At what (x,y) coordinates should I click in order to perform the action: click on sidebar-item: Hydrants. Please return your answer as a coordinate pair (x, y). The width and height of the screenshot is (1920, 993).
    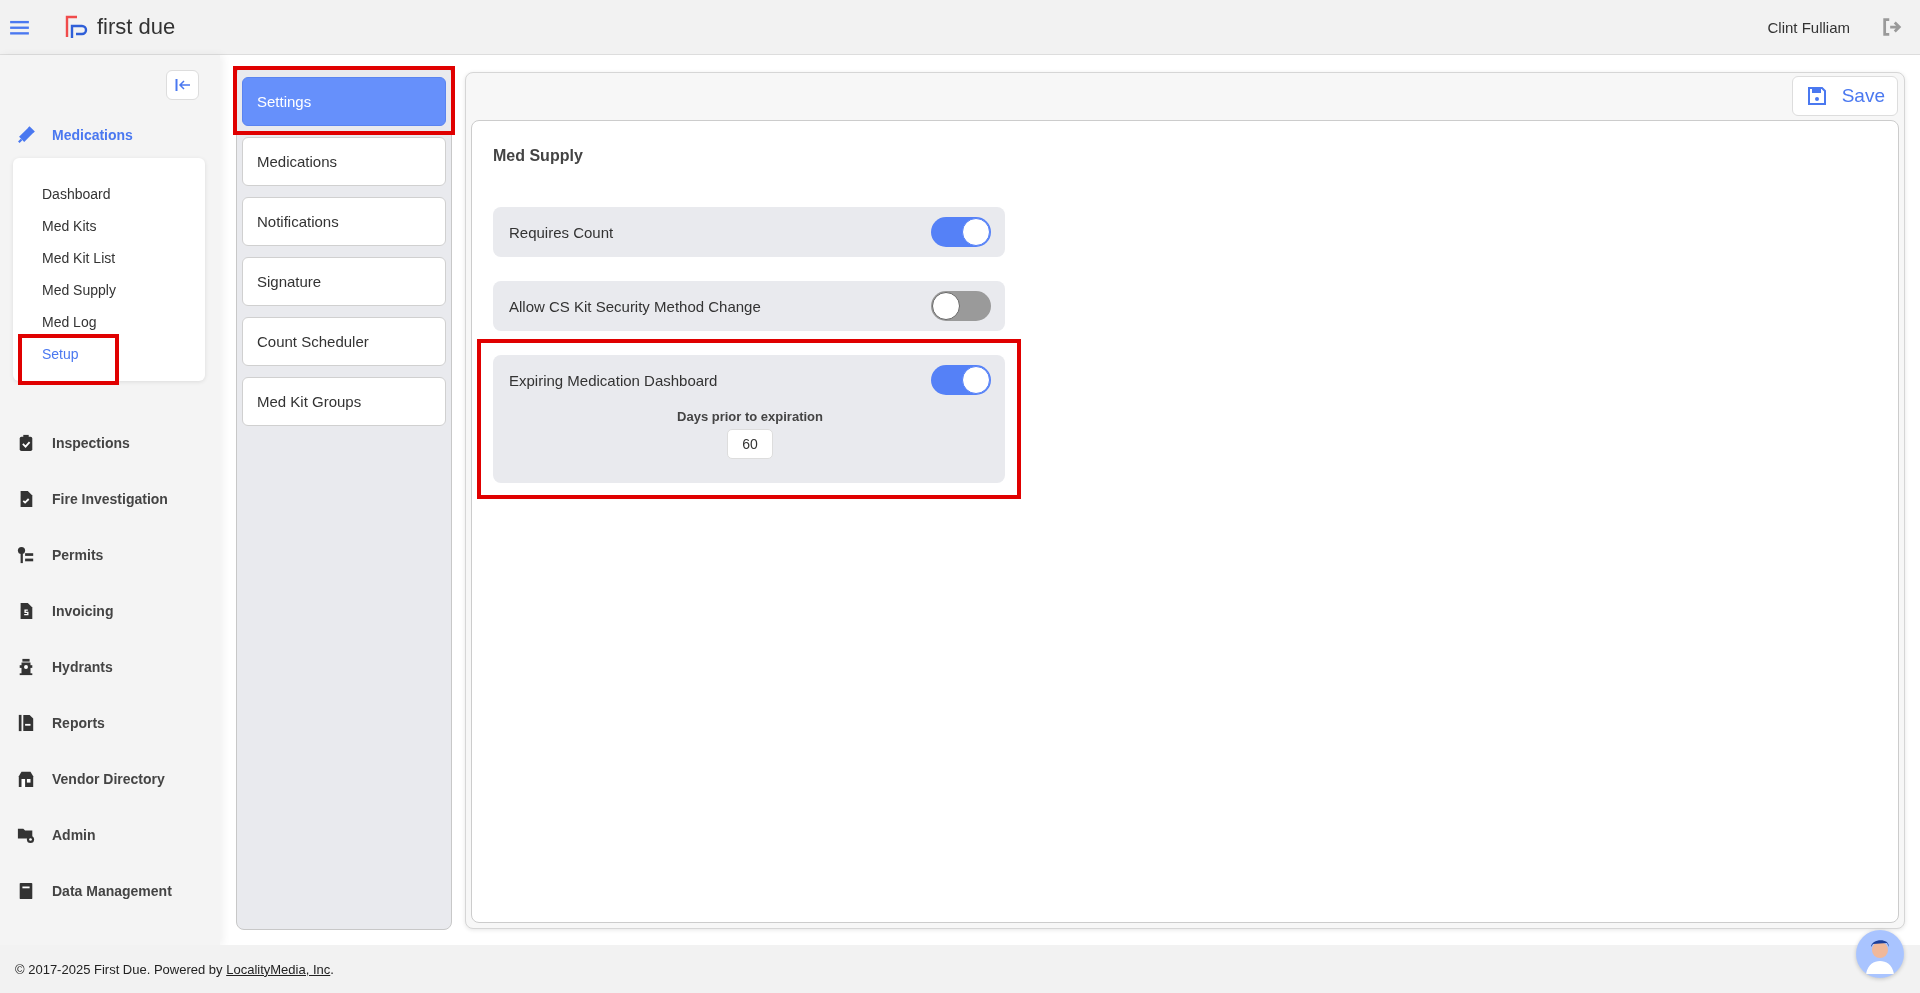
    Looking at the image, I should click on (82, 667).